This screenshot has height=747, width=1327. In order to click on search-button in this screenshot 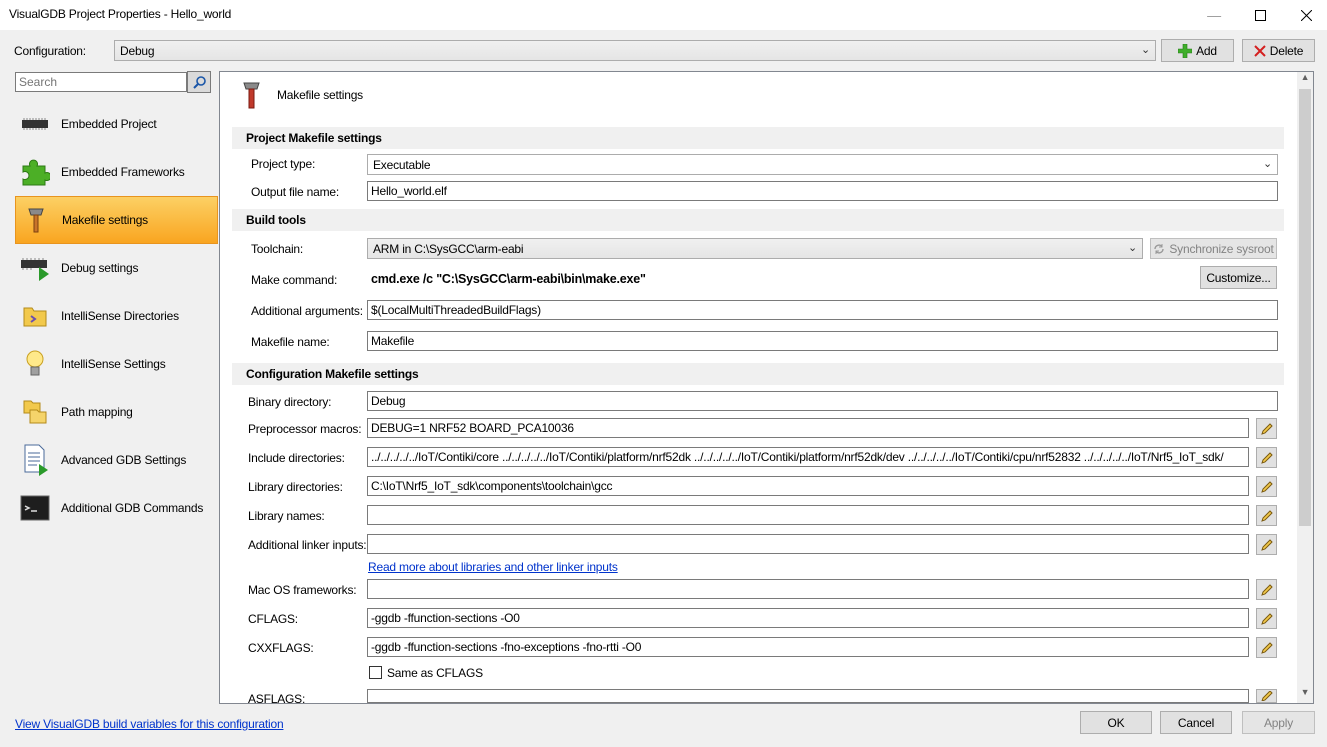, I will do `click(199, 82)`.